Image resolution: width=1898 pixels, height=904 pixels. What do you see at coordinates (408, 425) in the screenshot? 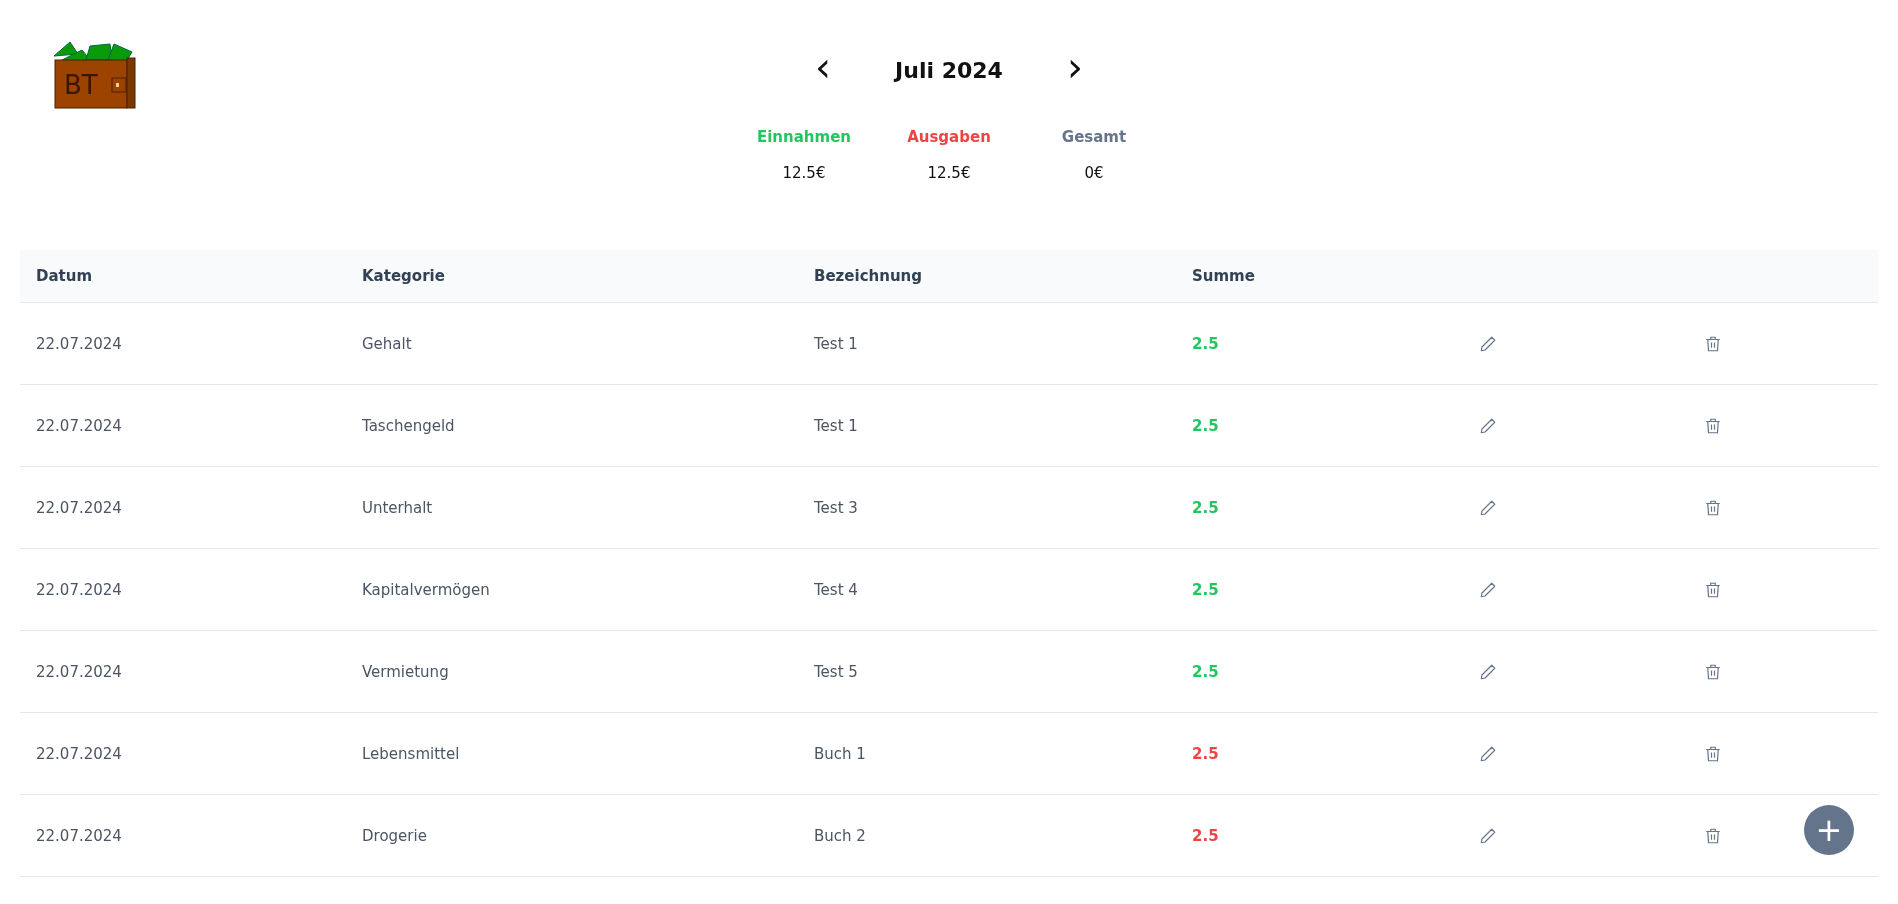
I see `category-cell-text: Taschengeld` at bounding box center [408, 425].